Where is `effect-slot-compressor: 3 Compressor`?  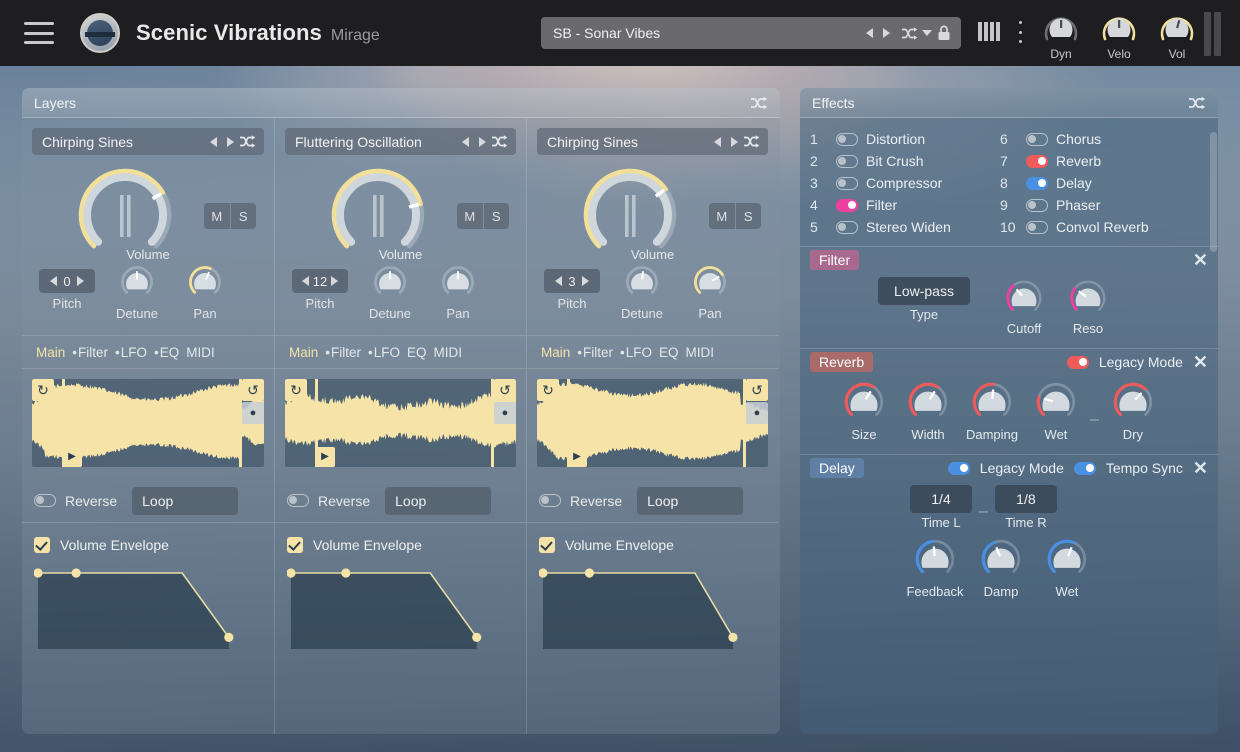
effect-slot-compressor: 3 Compressor is located at coordinates (905, 183).